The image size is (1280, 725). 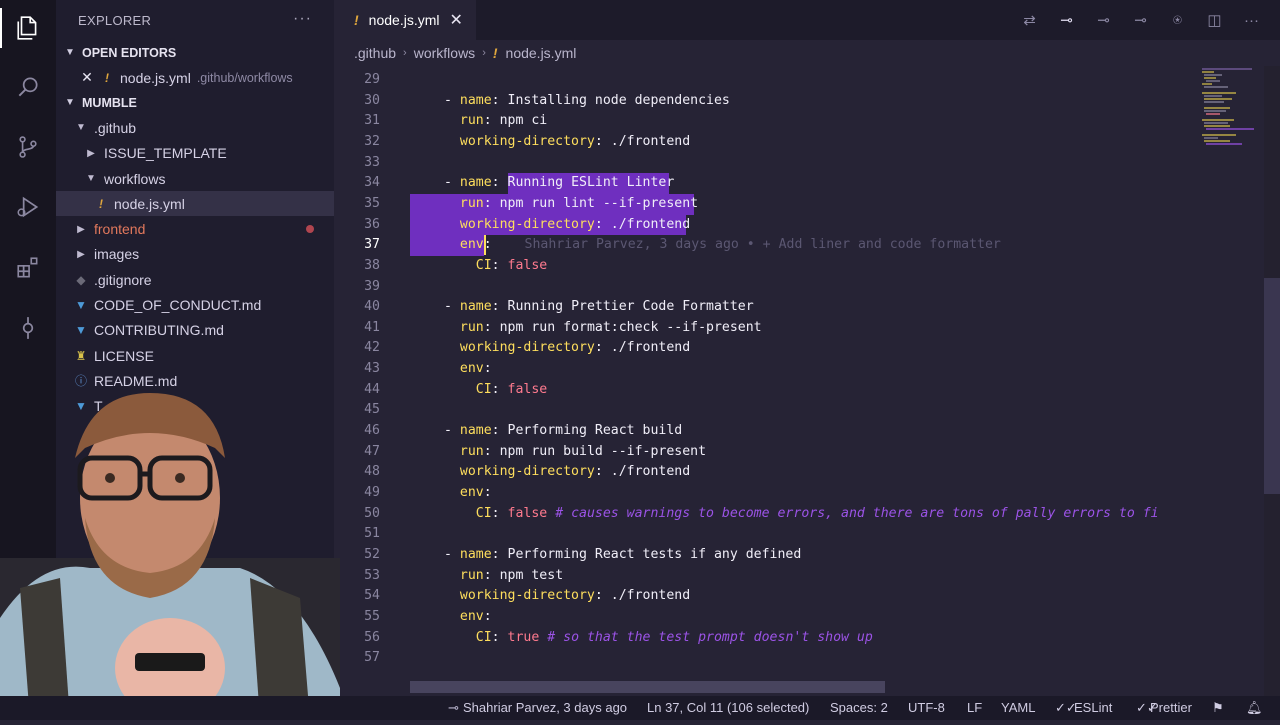 I want to click on source-control-icon, so click(x=28, y=147).